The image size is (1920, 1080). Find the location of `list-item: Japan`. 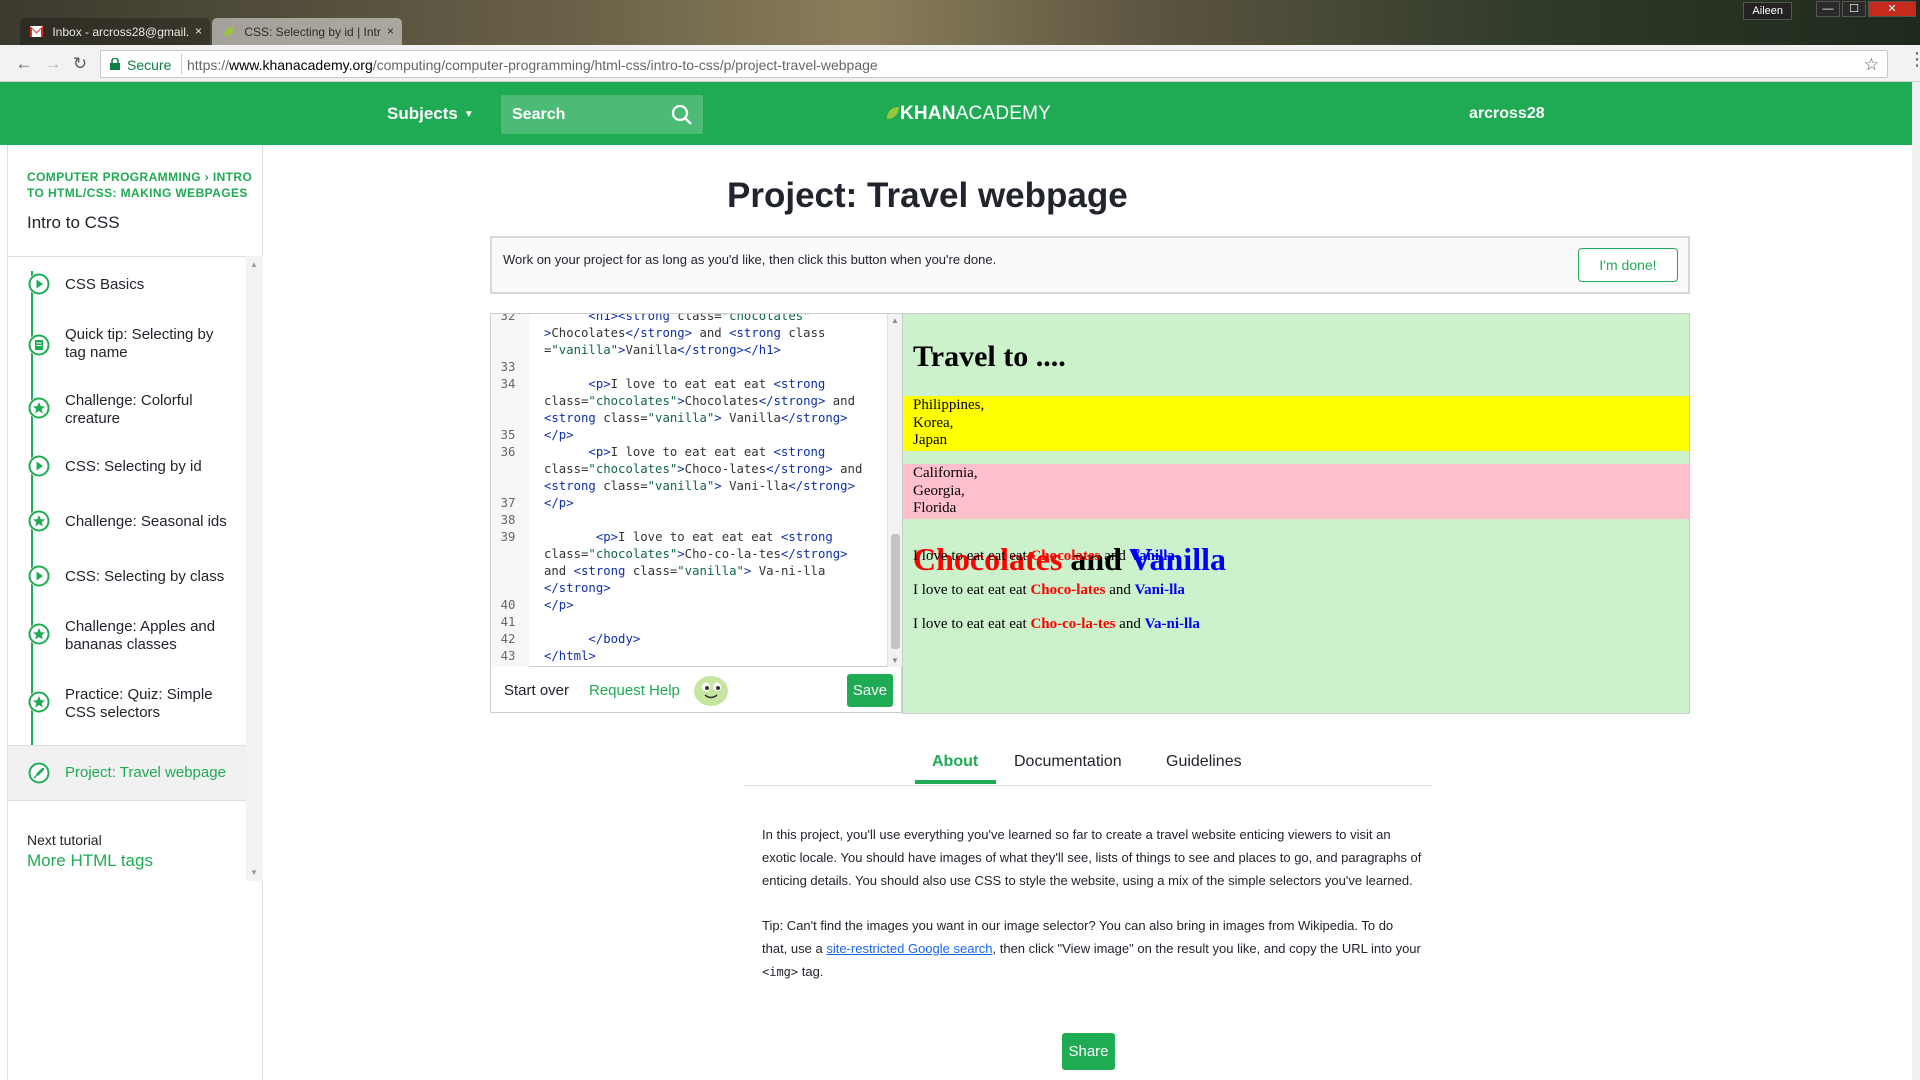

list-item: Japan is located at coordinates (930, 440).